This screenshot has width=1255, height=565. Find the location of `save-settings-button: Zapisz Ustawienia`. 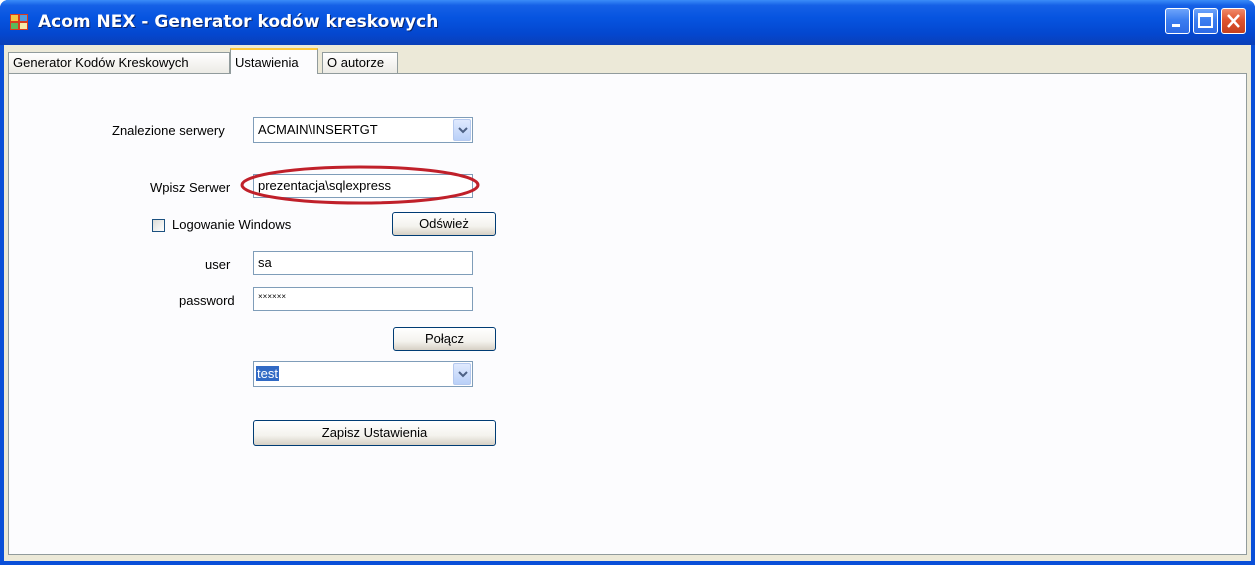

save-settings-button: Zapisz Ustawienia is located at coordinates (374, 433).